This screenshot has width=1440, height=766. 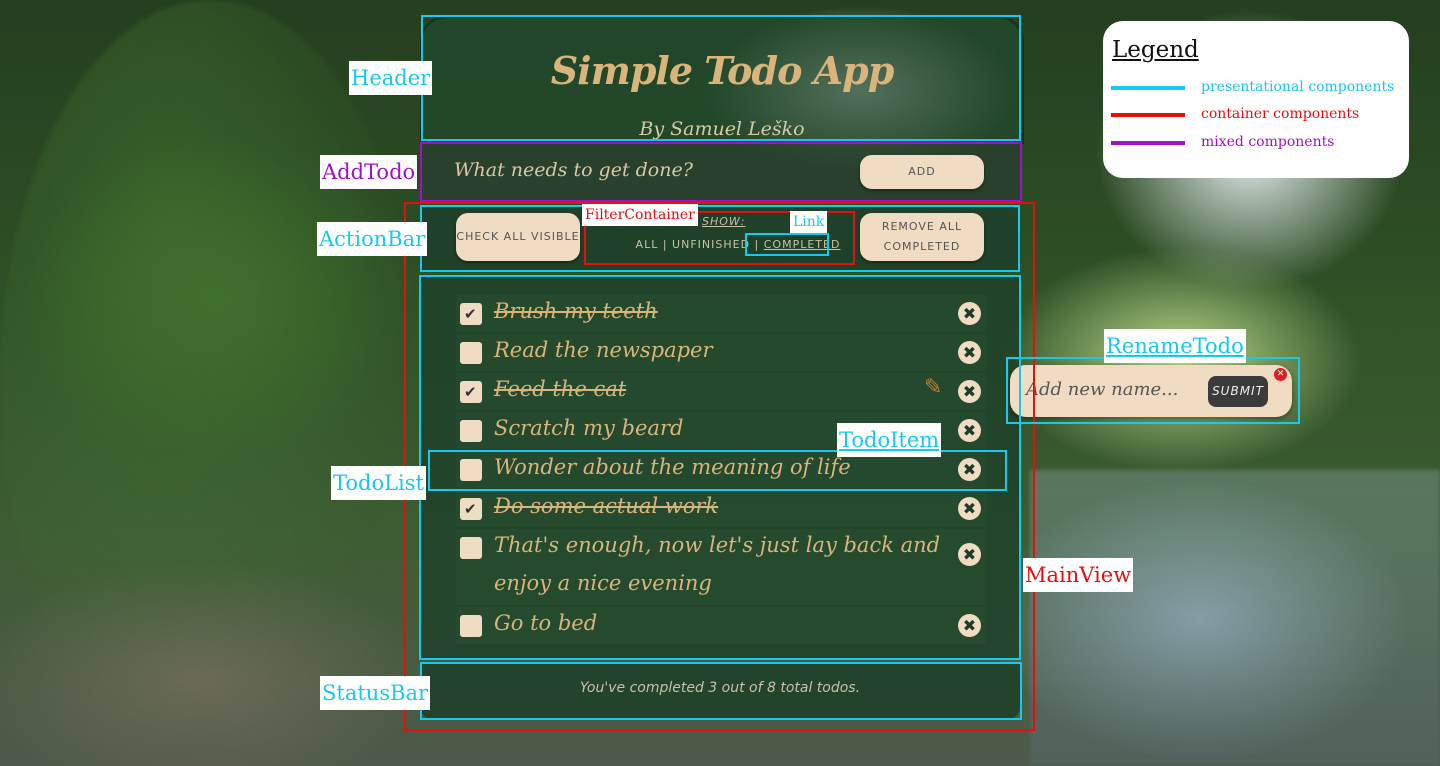 I want to click on add-todo-input: What needs to get done?, so click(x=573, y=170).